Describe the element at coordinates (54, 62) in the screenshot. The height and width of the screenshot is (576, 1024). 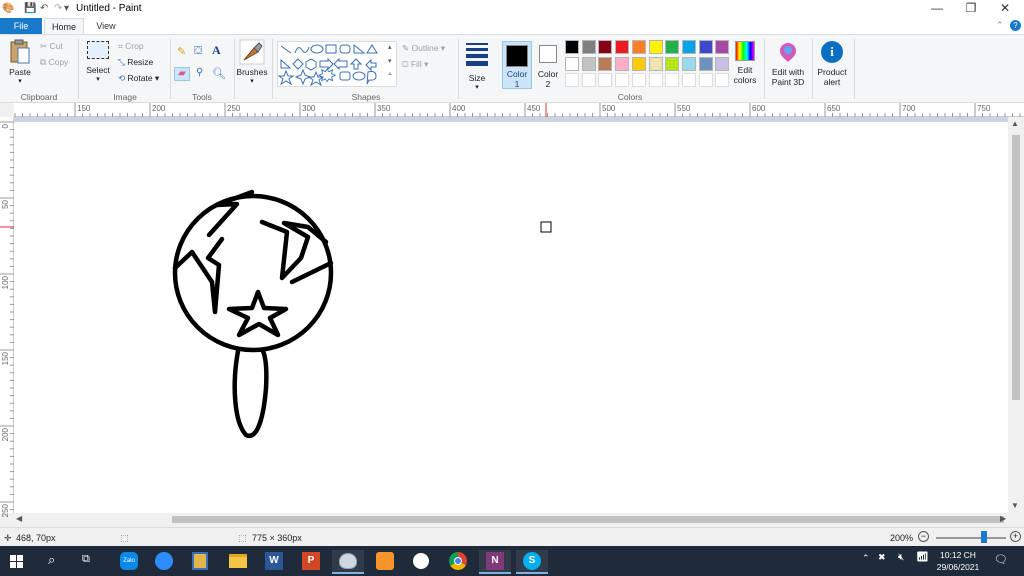
I see `copy-button: ⧉ Copy` at that location.